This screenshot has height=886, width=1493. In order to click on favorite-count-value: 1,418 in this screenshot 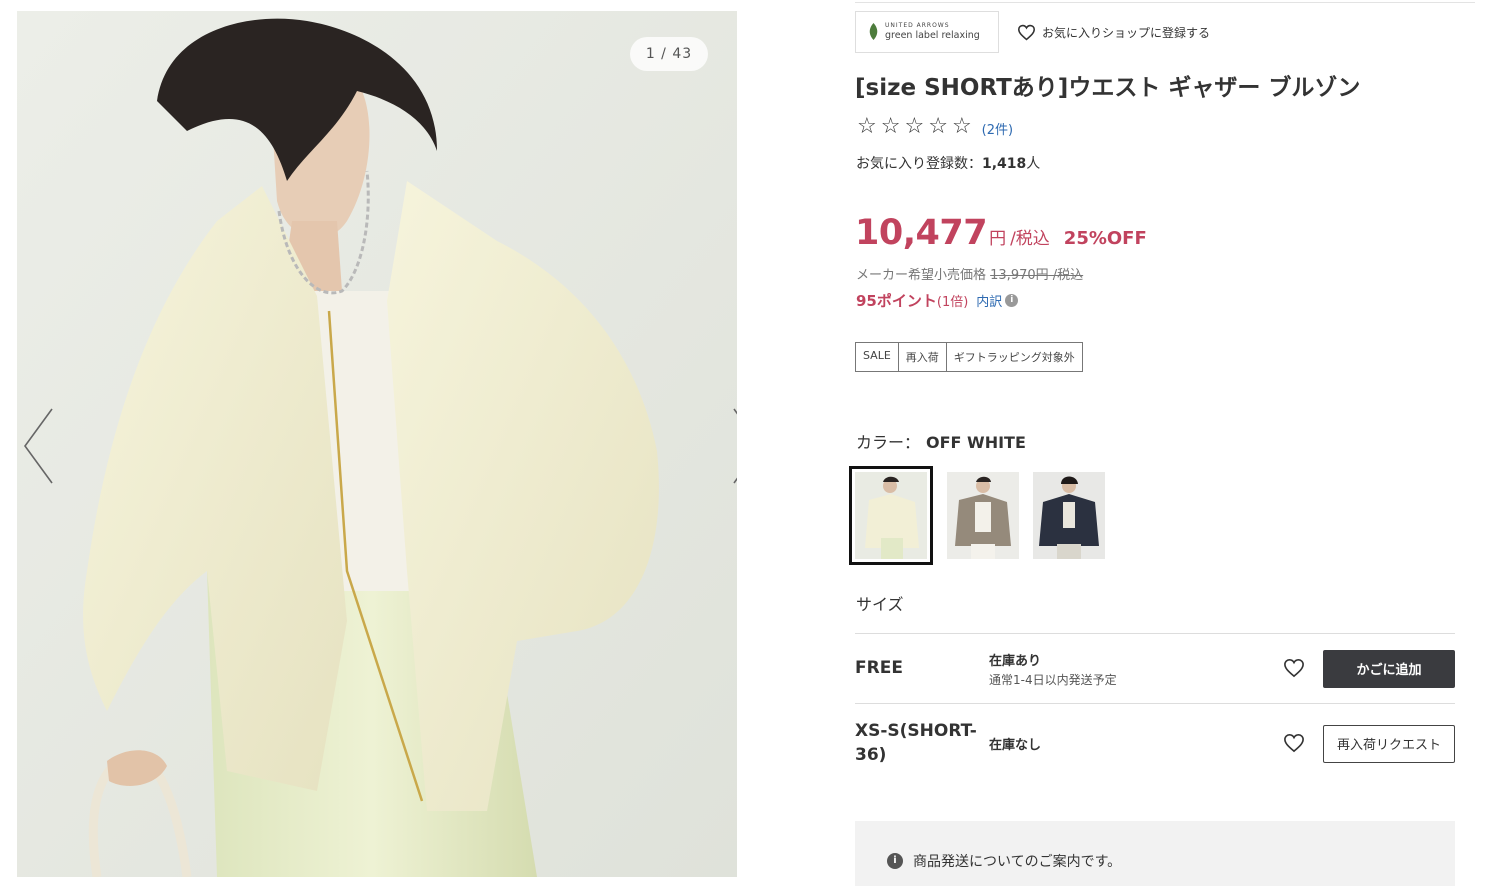, I will do `click(1004, 164)`.